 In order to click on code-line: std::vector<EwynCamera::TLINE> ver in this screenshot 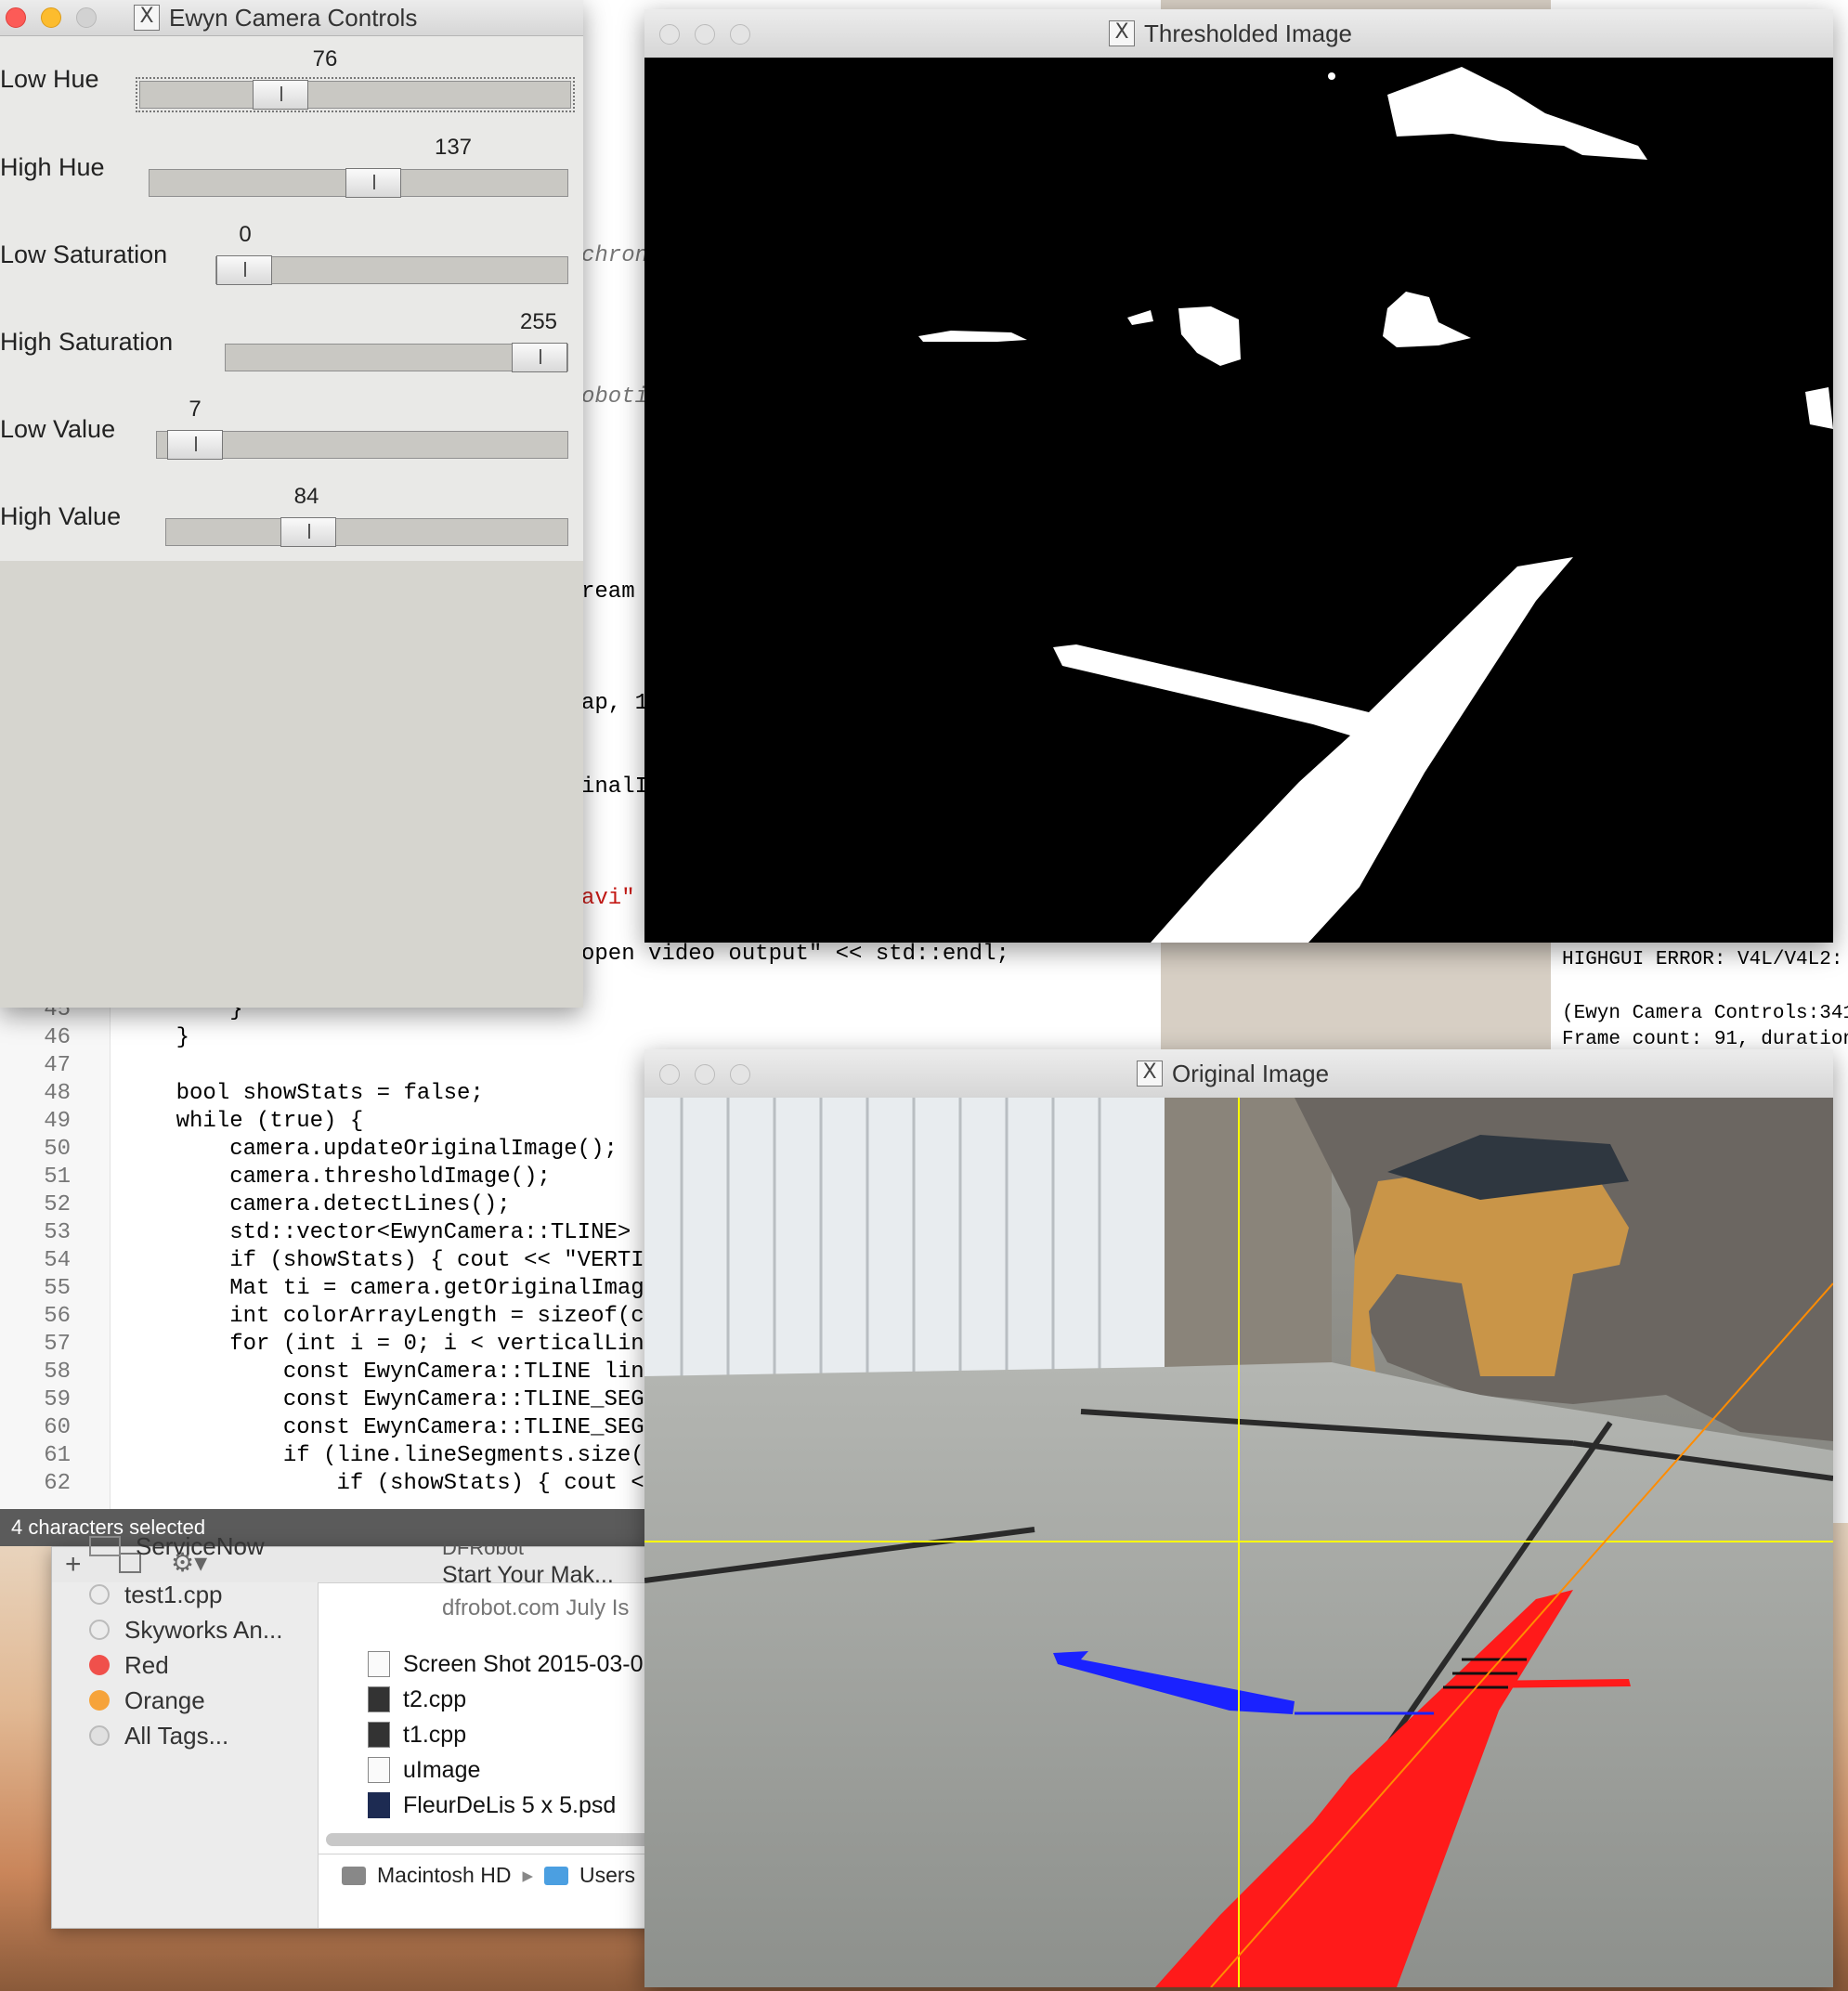, I will do `click(403, 1233)`.